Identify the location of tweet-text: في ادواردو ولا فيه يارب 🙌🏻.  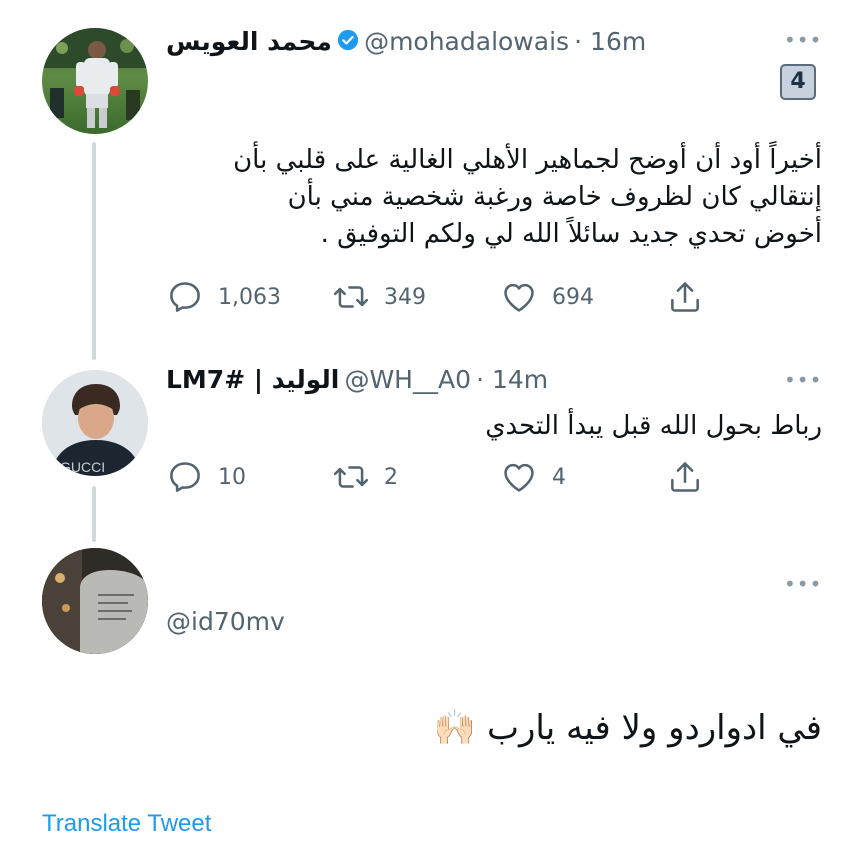
(627, 728).